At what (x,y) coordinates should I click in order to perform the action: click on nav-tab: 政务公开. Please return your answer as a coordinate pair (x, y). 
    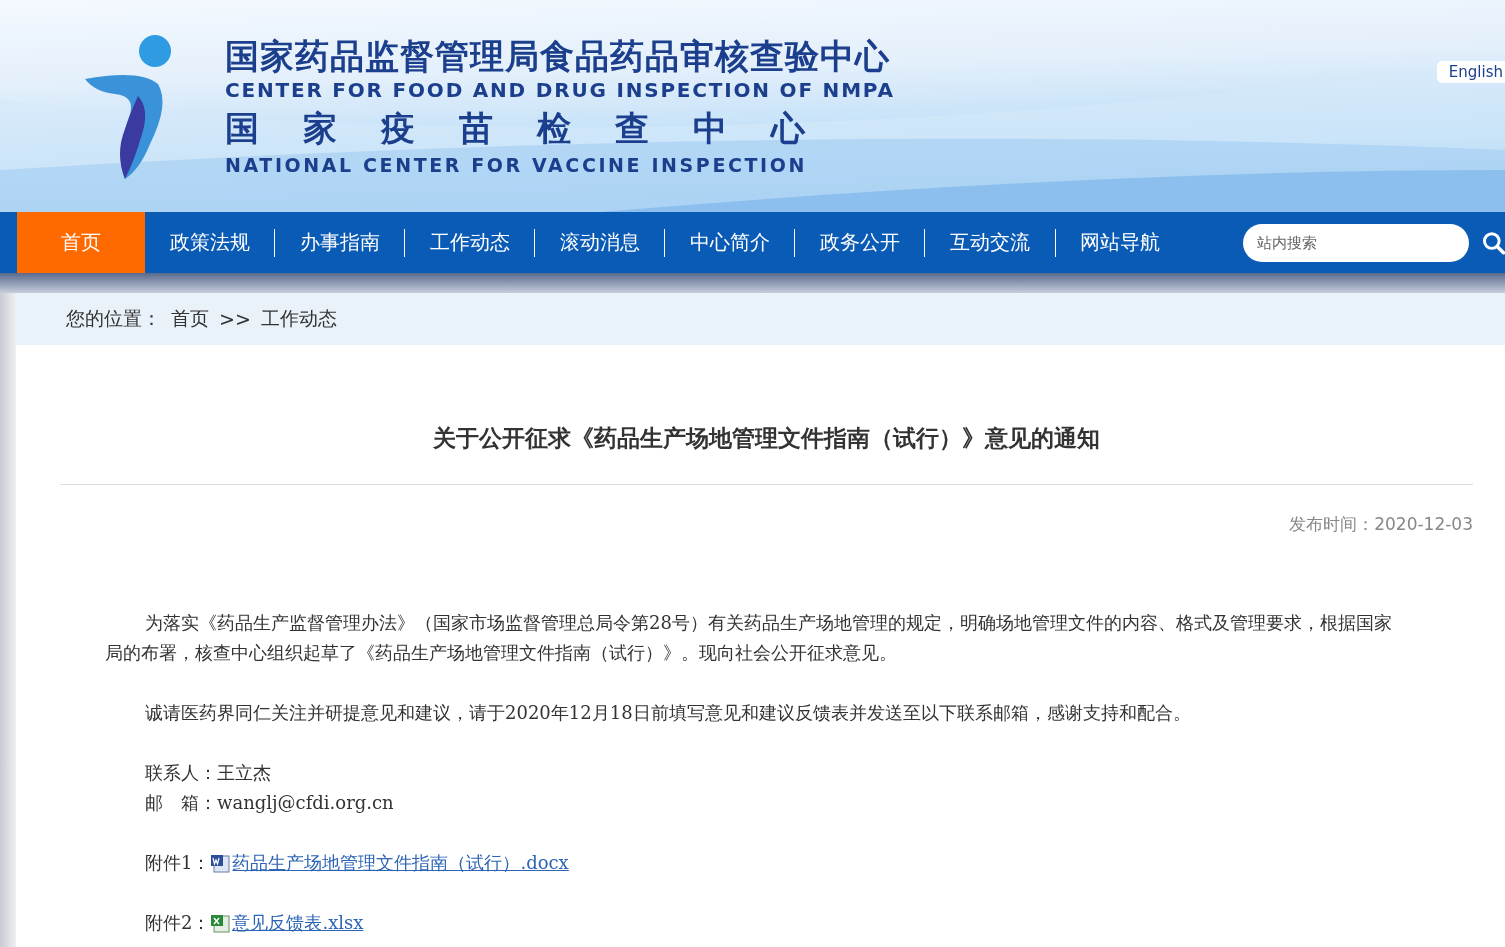
    Looking at the image, I should click on (860, 242).